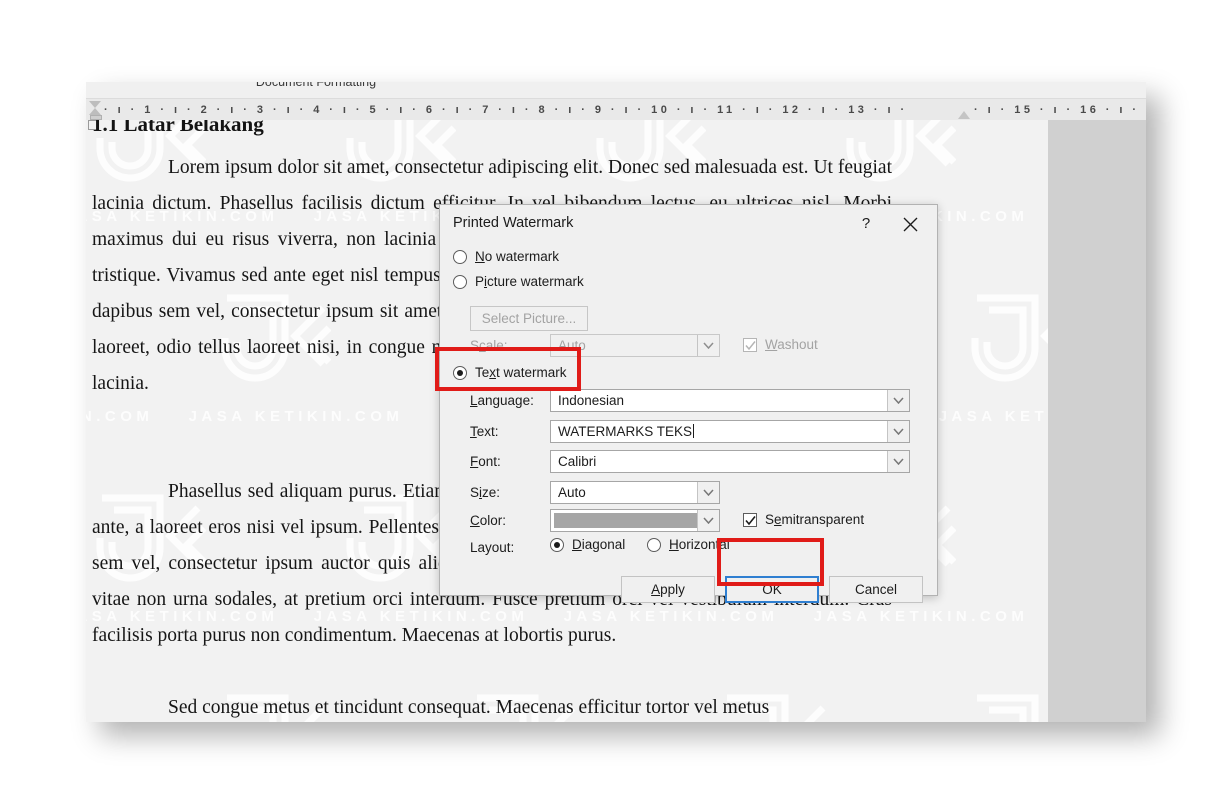 The width and height of the screenshot is (1232, 808). What do you see at coordinates (699, 544) in the screenshot?
I see `radio-horizontal-label: Horizontal` at bounding box center [699, 544].